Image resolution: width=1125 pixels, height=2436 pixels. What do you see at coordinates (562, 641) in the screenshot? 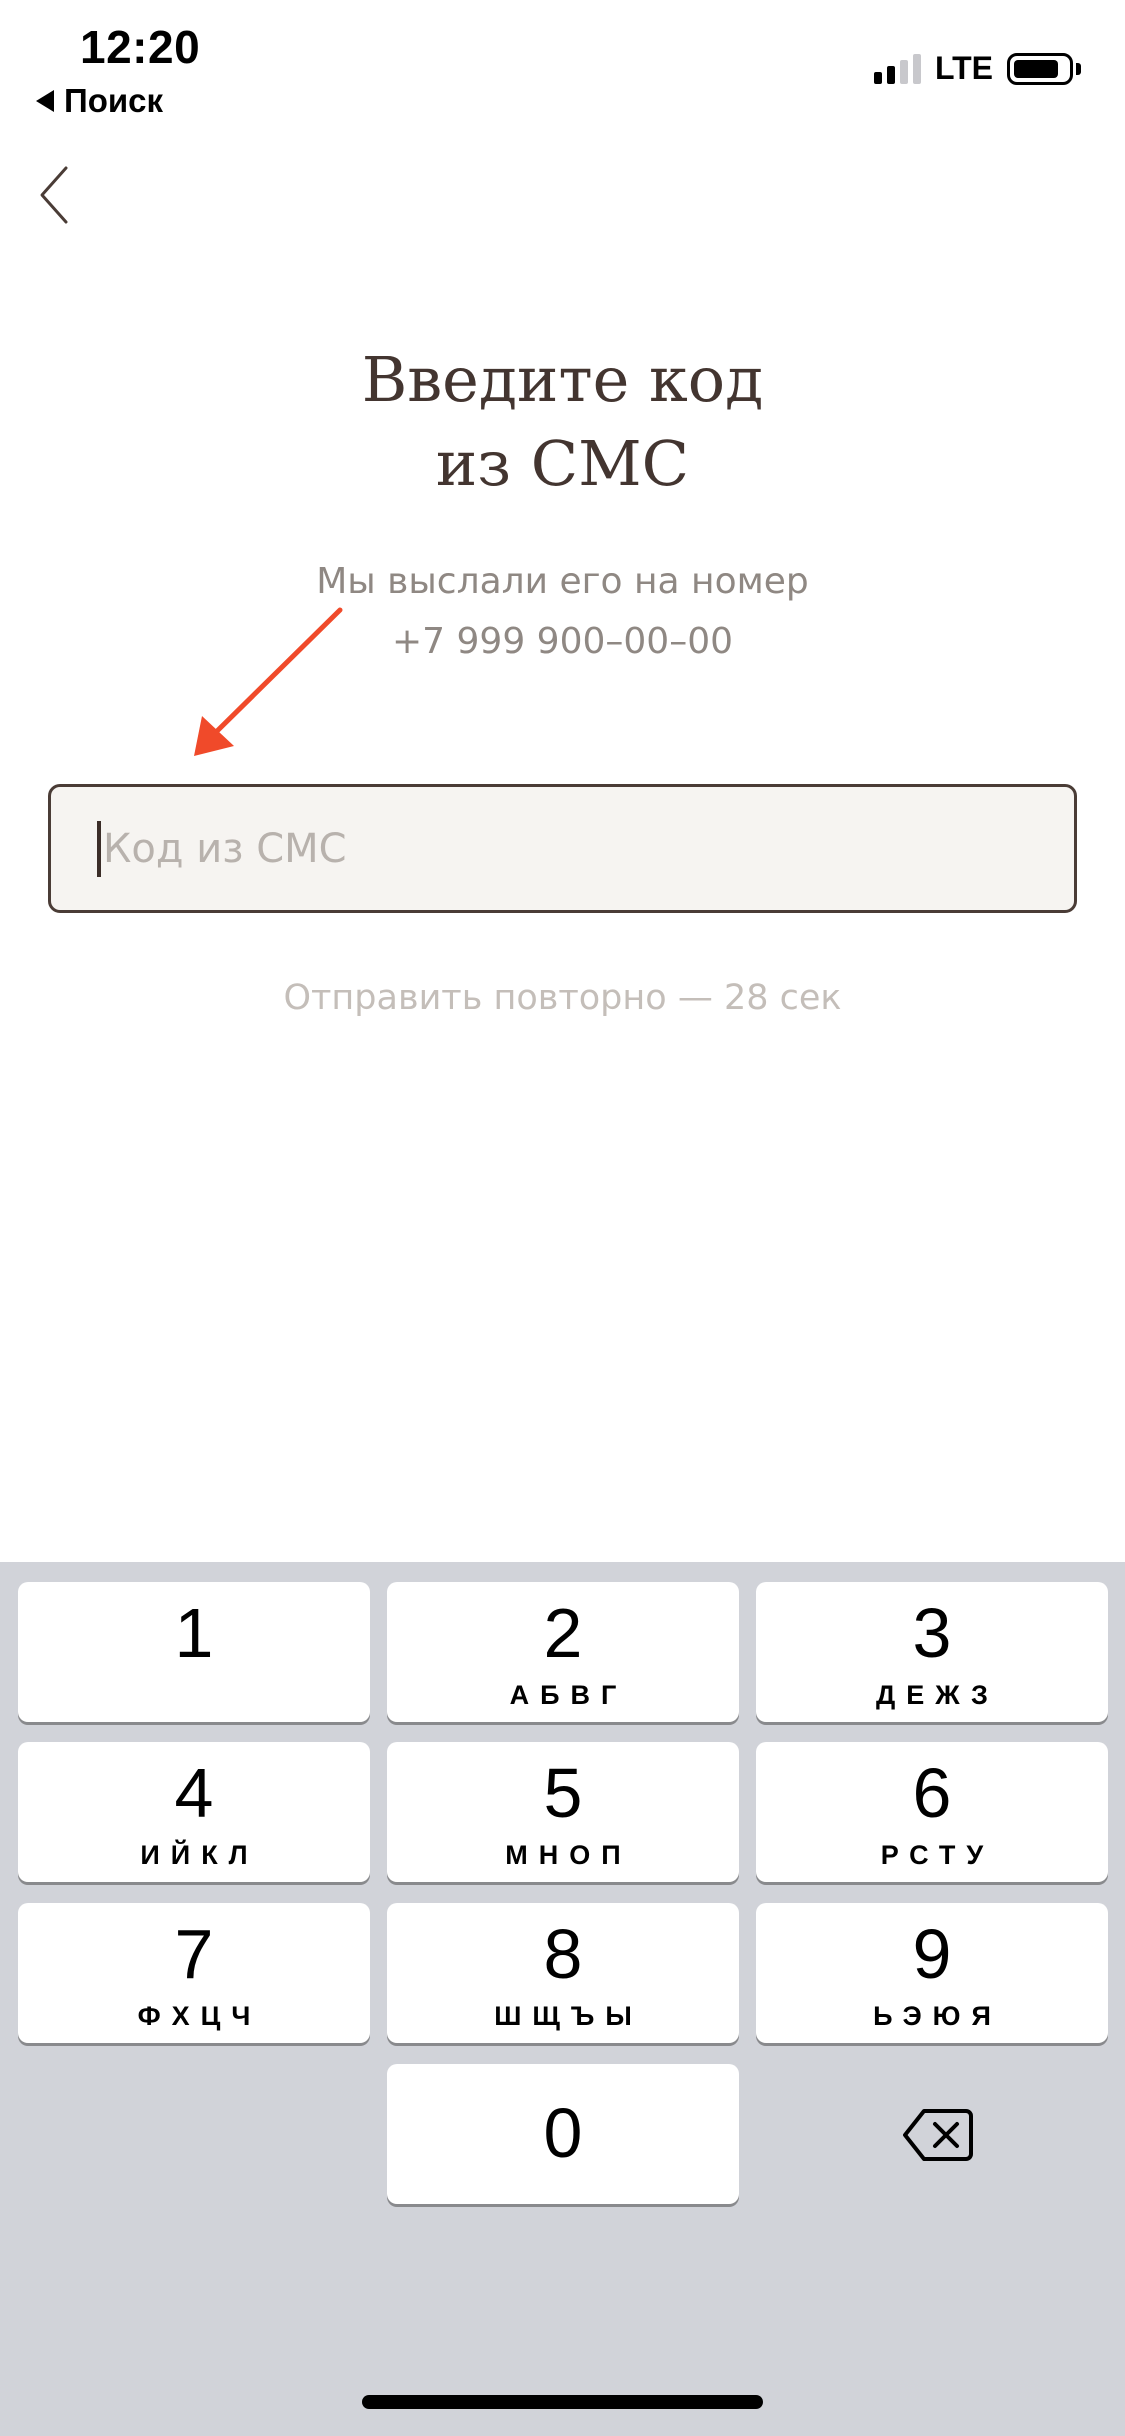
I see `phone-number: +7 999 900–00–00` at bounding box center [562, 641].